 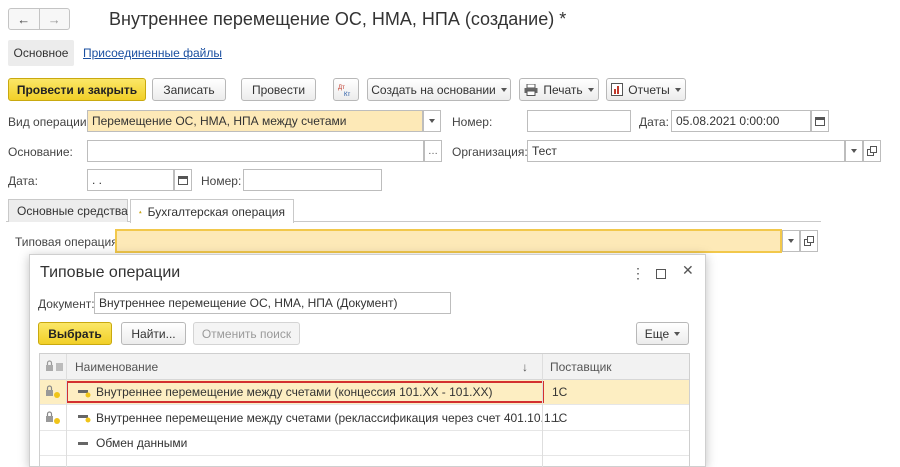 What do you see at coordinates (49, 122) in the screenshot?
I see `op-type-label: Вид операции:` at bounding box center [49, 122].